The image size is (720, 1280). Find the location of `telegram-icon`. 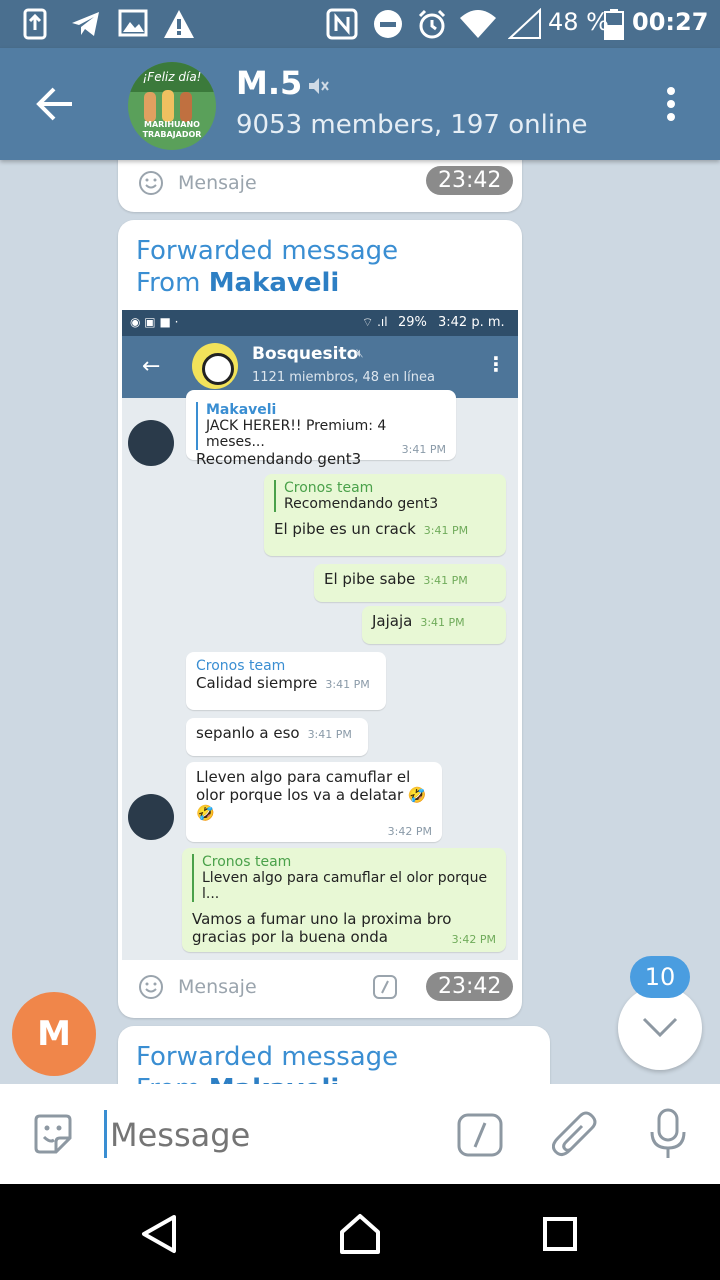

telegram-icon is located at coordinates (86, 26).